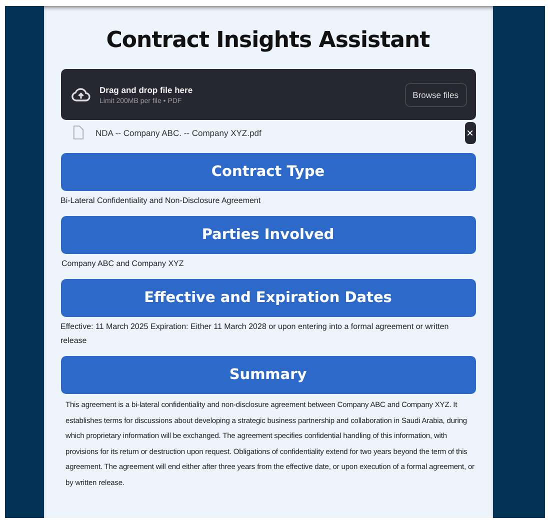 Image resolution: width=550 pixels, height=524 pixels. Describe the element at coordinates (122, 264) in the screenshot. I see `section-text: Company ABC and Company XYZ` at that location.